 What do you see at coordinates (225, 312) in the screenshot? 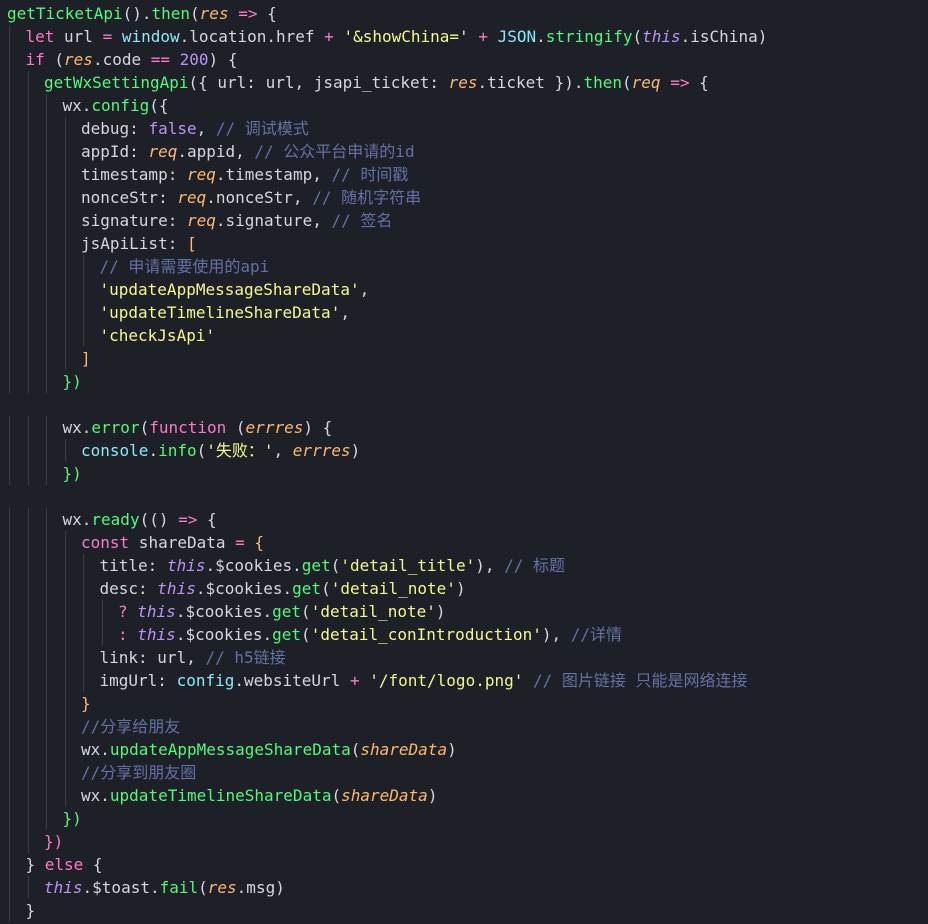
I see `code-line: 'updateTimelineShareData',` at bounding box center [225, 312].